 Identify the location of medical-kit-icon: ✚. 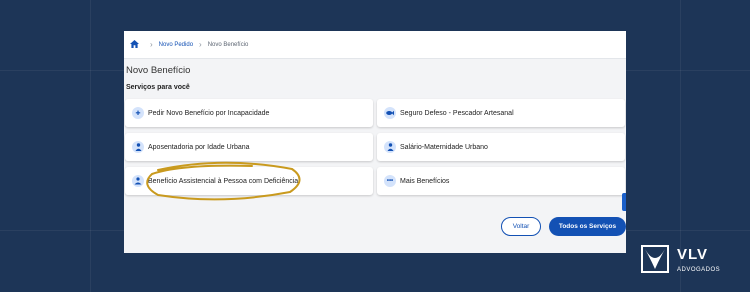
(138, 113).